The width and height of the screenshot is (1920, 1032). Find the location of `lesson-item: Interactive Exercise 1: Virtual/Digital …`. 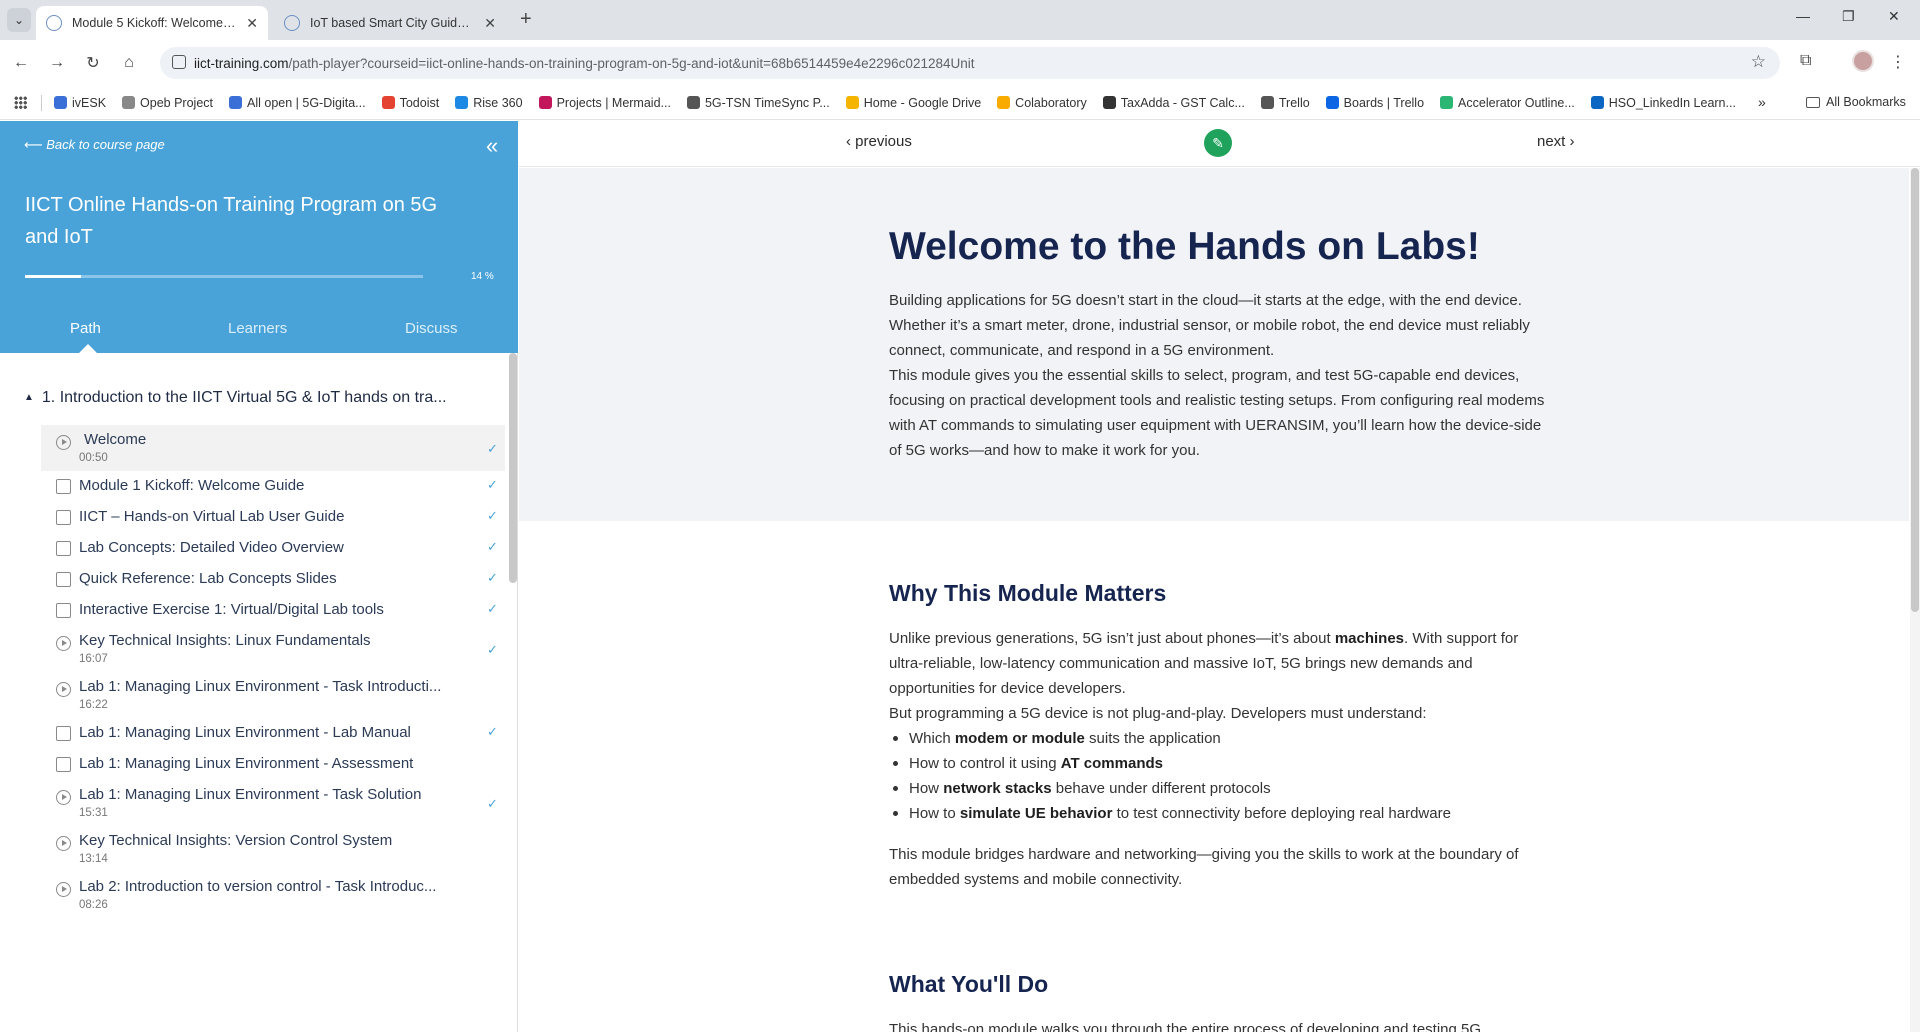

lesson-item: Interactive Exercise 1: Virtual/Digital … is located at coordinates (273, 610).